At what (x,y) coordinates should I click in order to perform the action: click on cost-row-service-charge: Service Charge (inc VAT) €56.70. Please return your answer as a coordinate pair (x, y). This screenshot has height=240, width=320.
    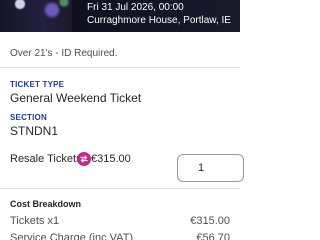
    Looking at the image, I should click on (120, 236).